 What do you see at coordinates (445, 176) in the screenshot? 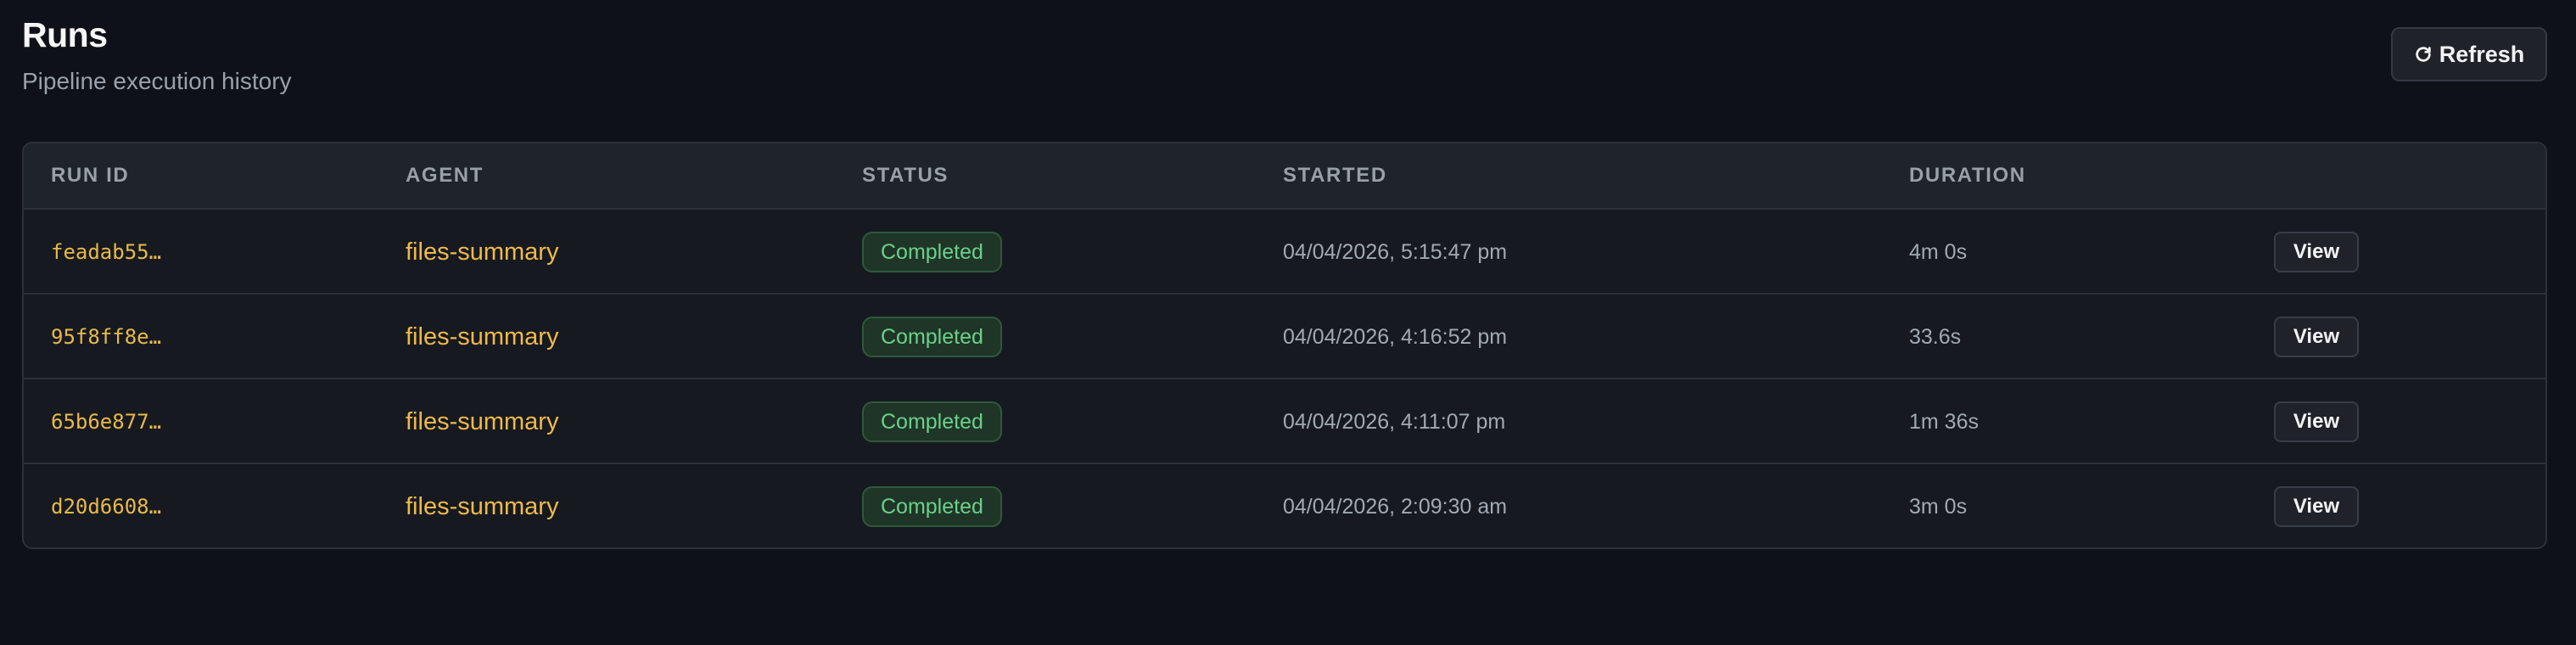
I see `column-header-agent: AGENT` at bounding box center [445, 176].